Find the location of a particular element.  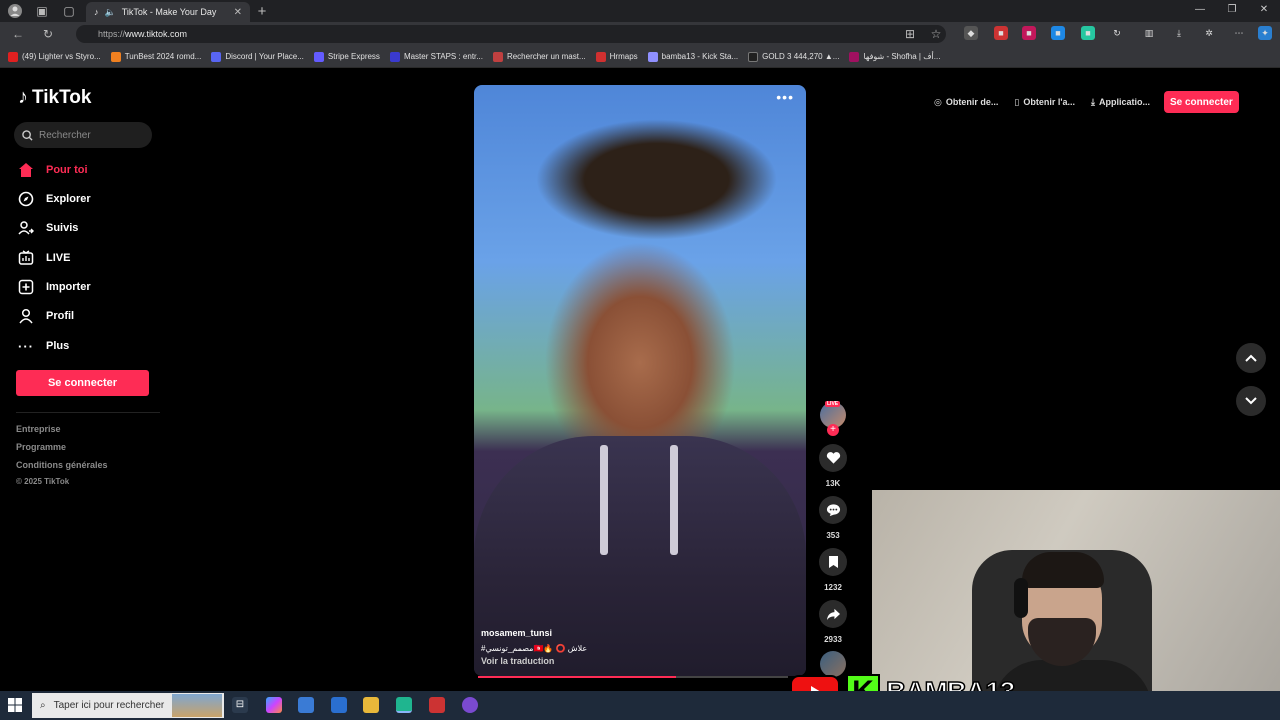

favorite-star-icon: ☆ is located at coordinates (936, 34).